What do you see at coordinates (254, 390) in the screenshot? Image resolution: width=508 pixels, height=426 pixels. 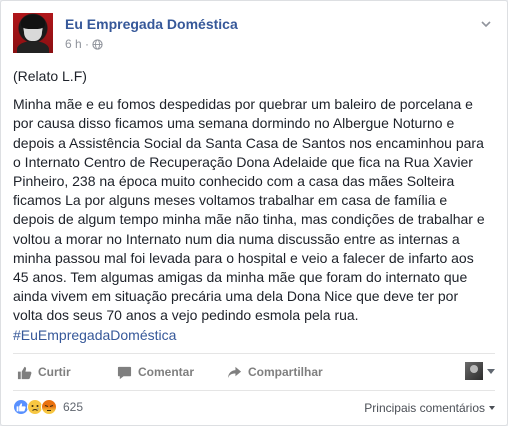 I see `reactions-divider` at bounding box center [254, 390].